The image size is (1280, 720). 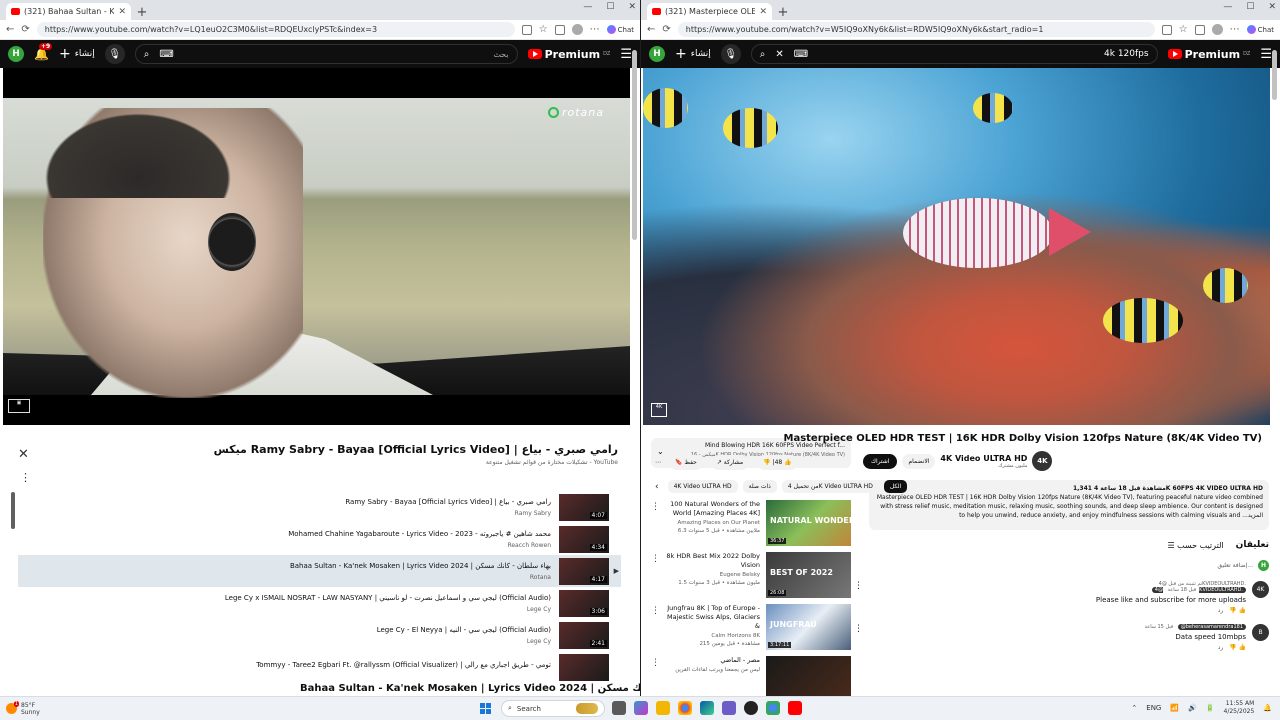 I want to click on channel-avatar: 4K, so click(x=1042, y=461).